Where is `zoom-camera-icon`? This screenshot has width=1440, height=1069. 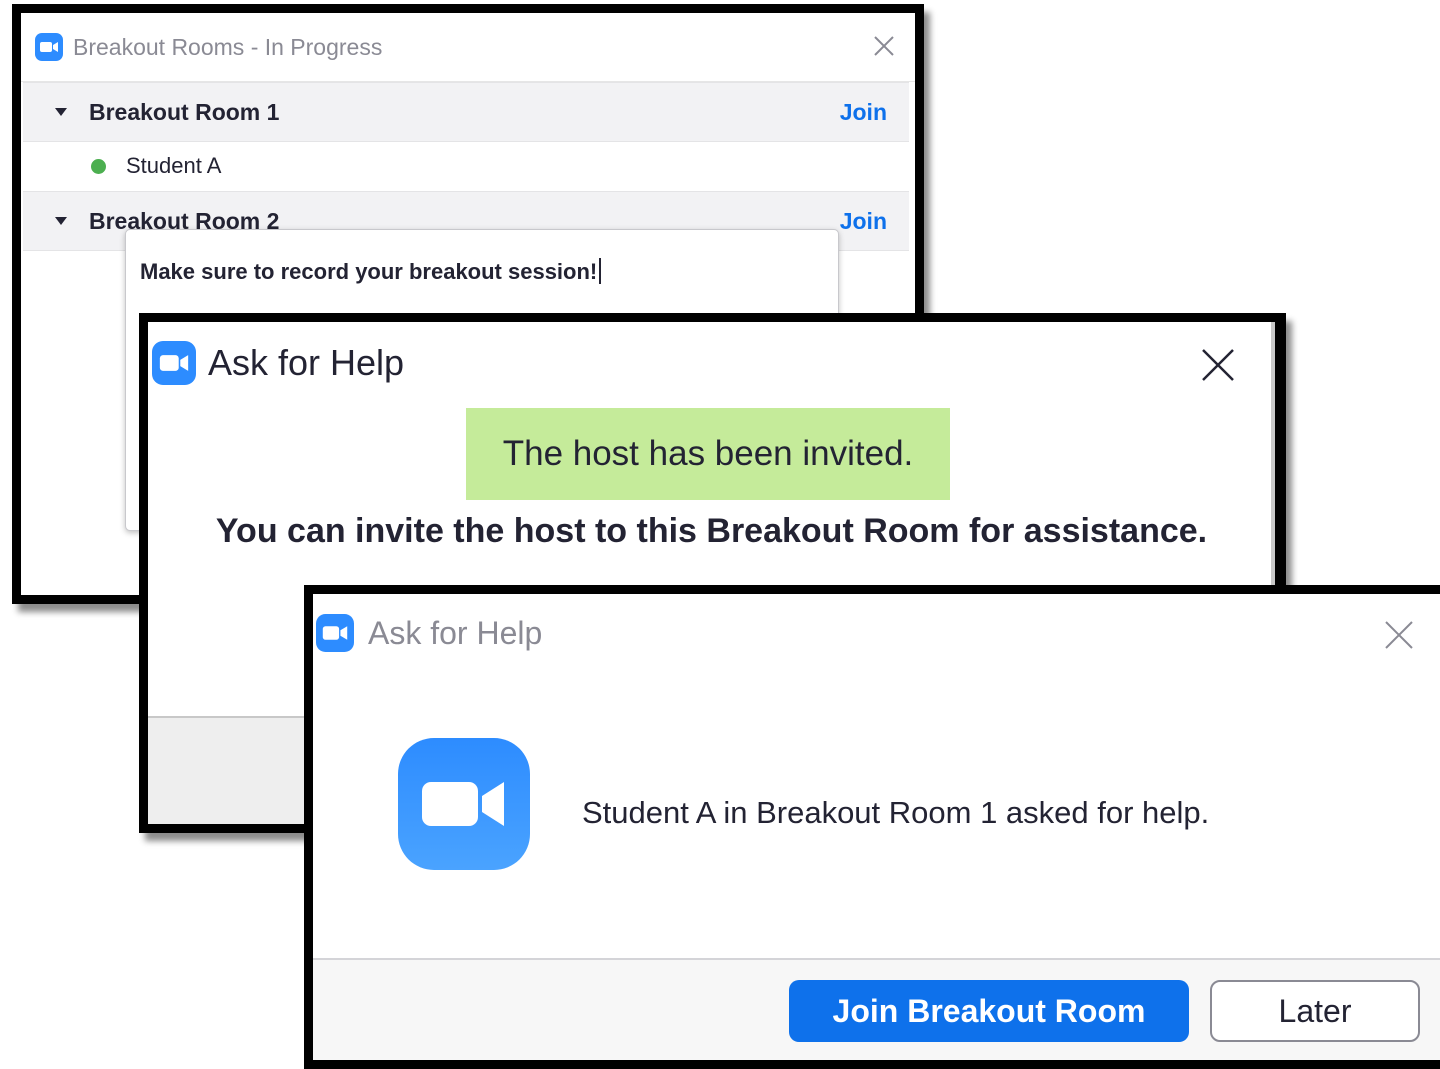 zoom-camera-icon is located at coordinates (464, 804).